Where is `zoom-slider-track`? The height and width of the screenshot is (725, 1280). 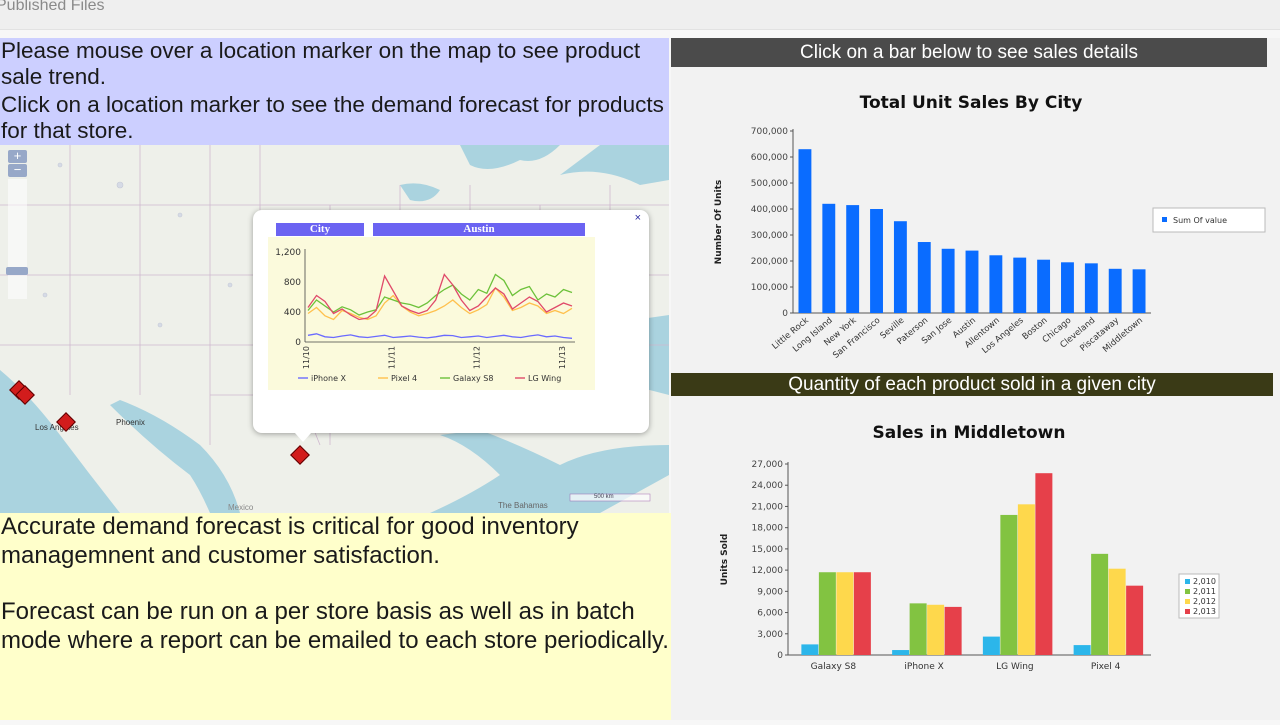 zoom-slider-track is located at coordinates (17, 239).